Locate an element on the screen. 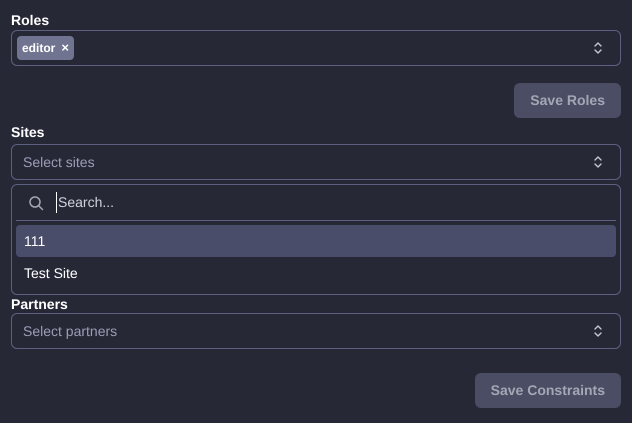 This screenshot has height=423, width=632. roles-select: editor × is located at coordinates (316, 48).